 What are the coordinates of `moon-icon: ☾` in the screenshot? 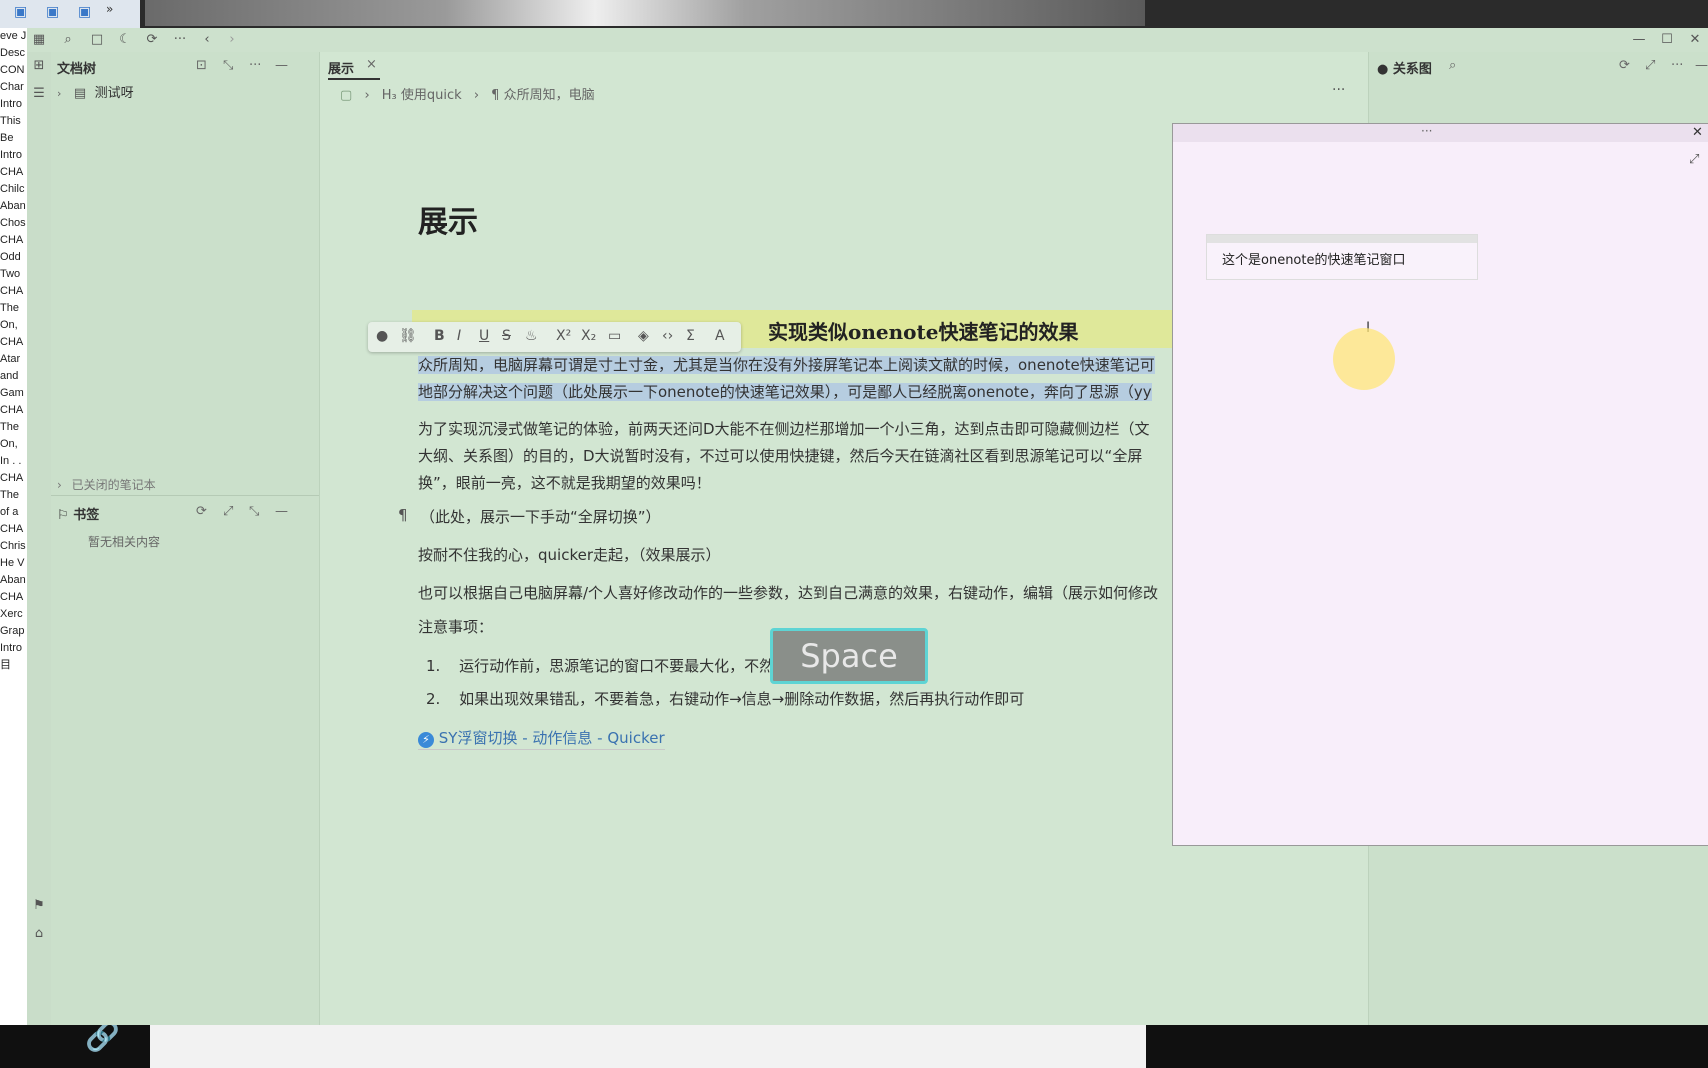 It's located at (125, 40).